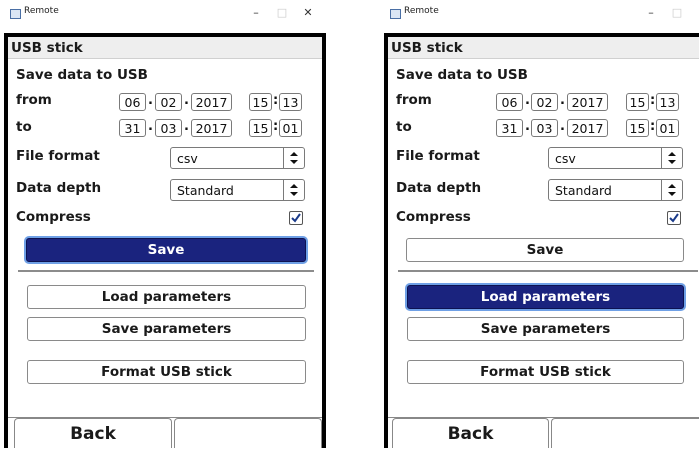 This screenshot has height=449, width=699. I want to click on title-bar: Remote – □ ✕, so click(165, 15).